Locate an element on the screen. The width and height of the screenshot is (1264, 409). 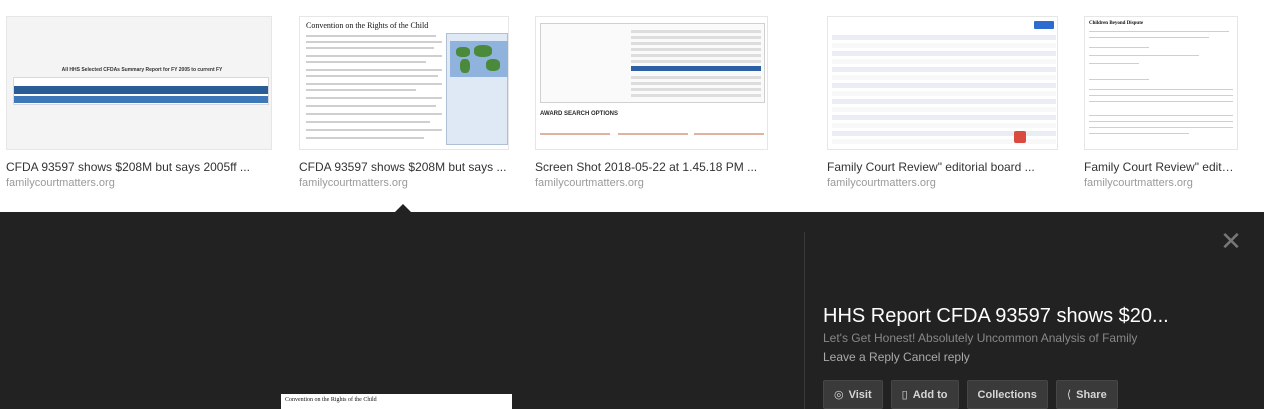
result-thumbnail-5: Children Beyond Dispute is located at coordinates (1161, 83).